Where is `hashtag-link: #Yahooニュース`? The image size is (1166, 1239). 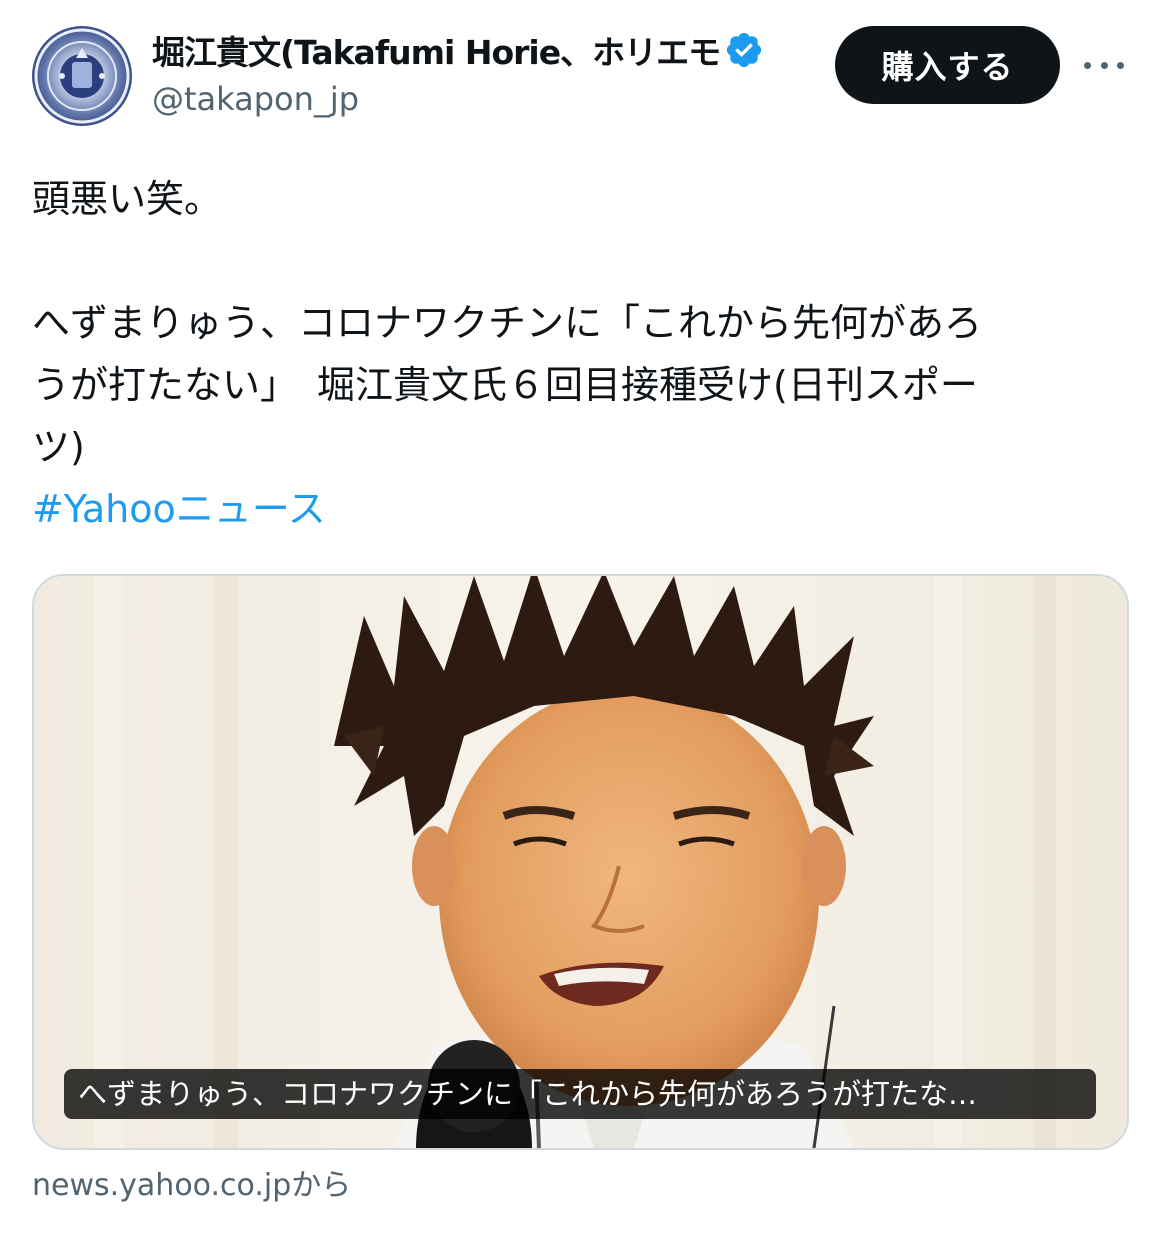 hashtag-link: #Yahooニュース is located at coordinates (179, 509).